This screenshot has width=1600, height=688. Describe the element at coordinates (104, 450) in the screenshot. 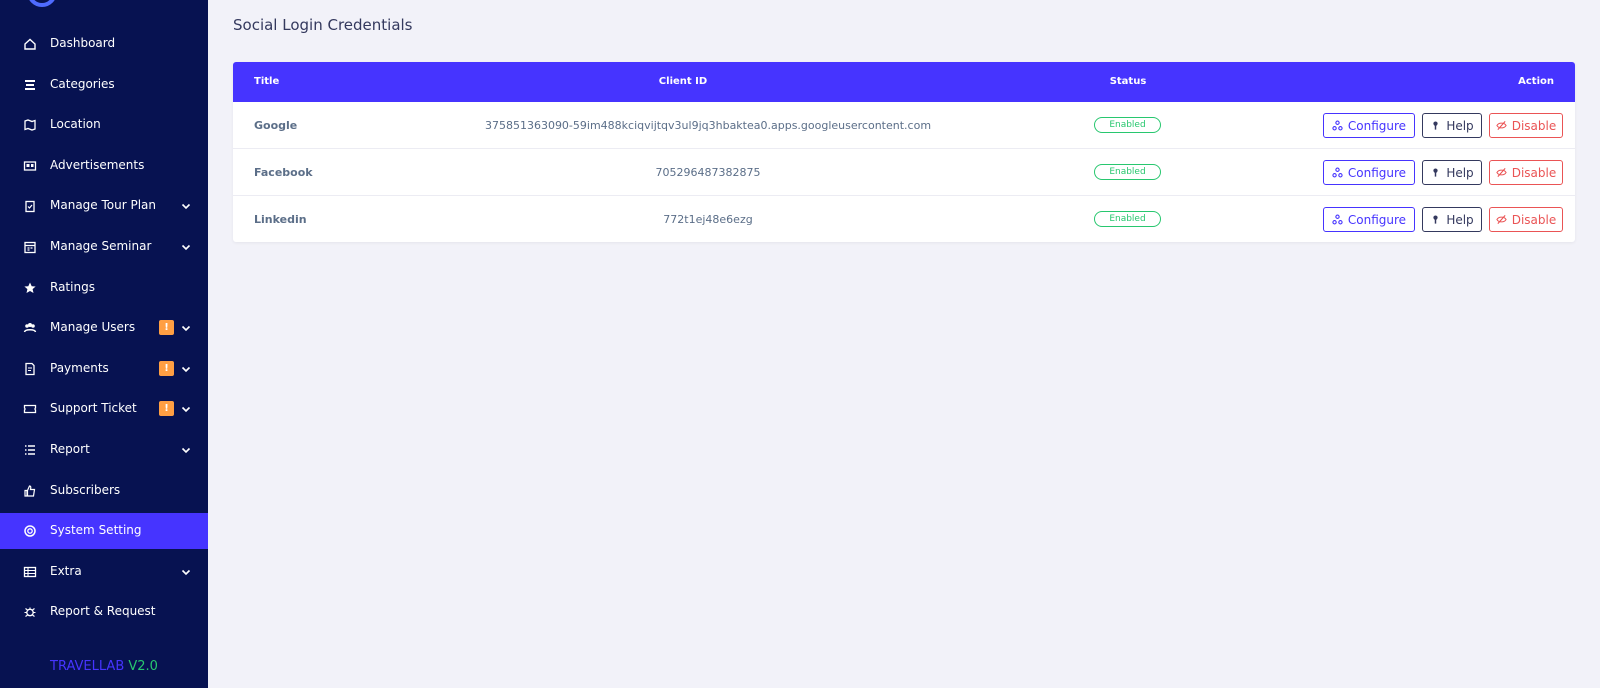

I see `sidebar-item-report: Report` at that location.